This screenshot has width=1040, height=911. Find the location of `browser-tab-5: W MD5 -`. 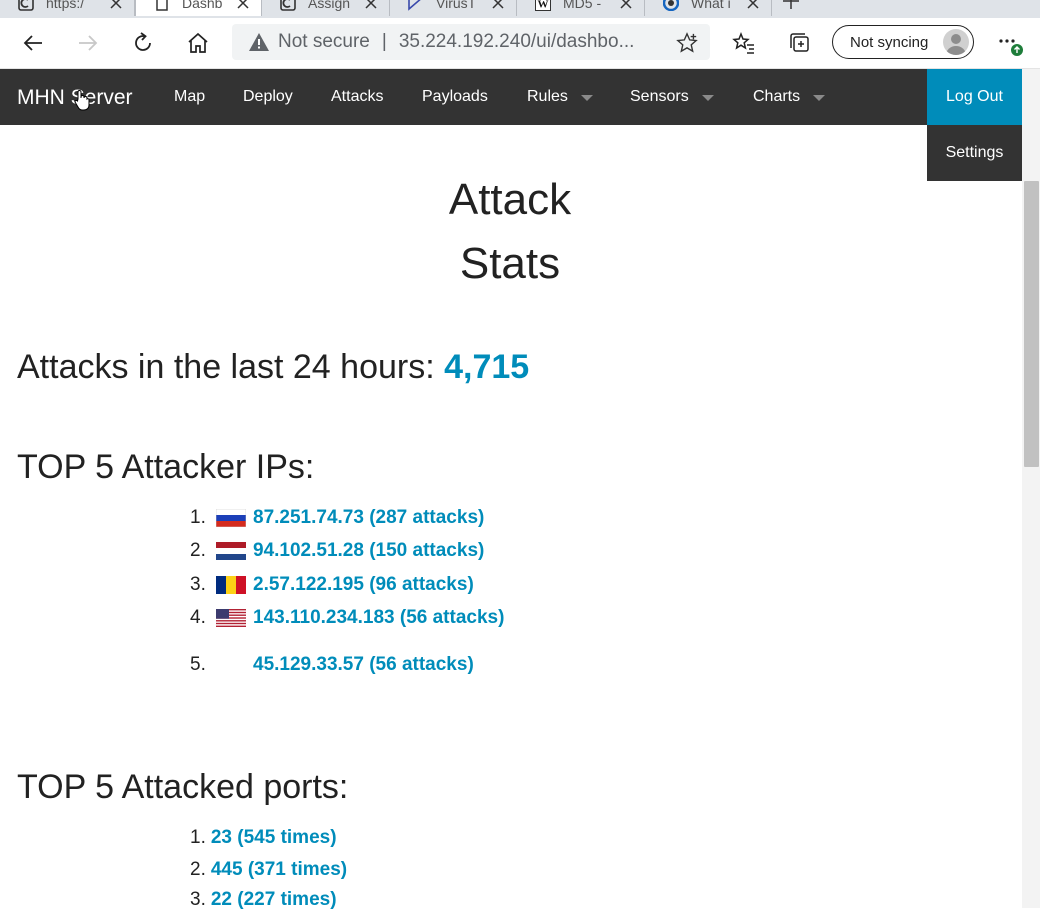

browser-tab-5: W MD5 - is located at coordinates (581, 8).